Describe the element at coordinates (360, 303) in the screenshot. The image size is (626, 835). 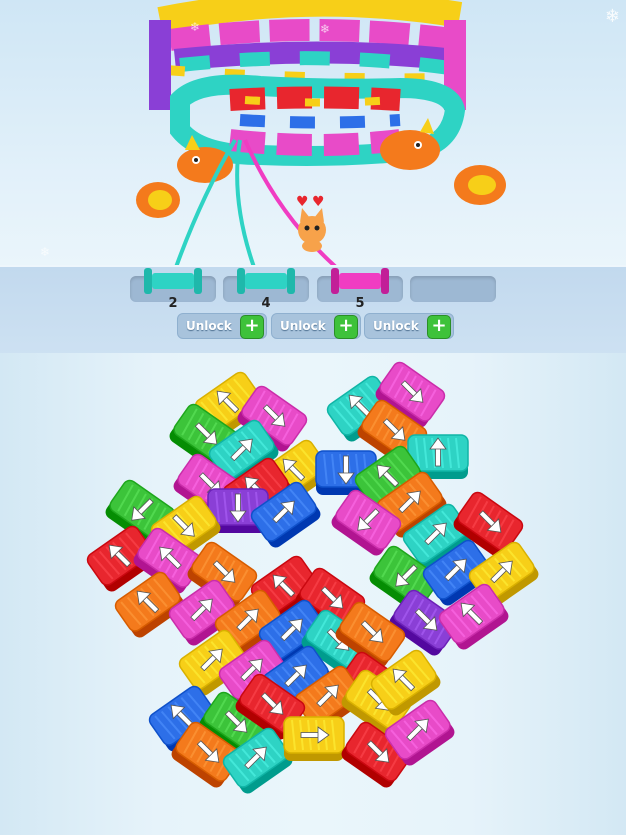
I see `spool-count: 5` at that location.